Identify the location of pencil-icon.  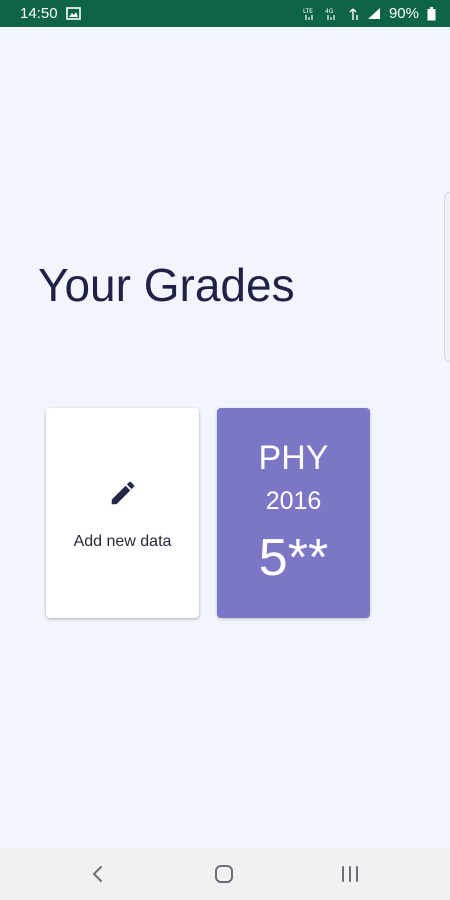
(123, 493).